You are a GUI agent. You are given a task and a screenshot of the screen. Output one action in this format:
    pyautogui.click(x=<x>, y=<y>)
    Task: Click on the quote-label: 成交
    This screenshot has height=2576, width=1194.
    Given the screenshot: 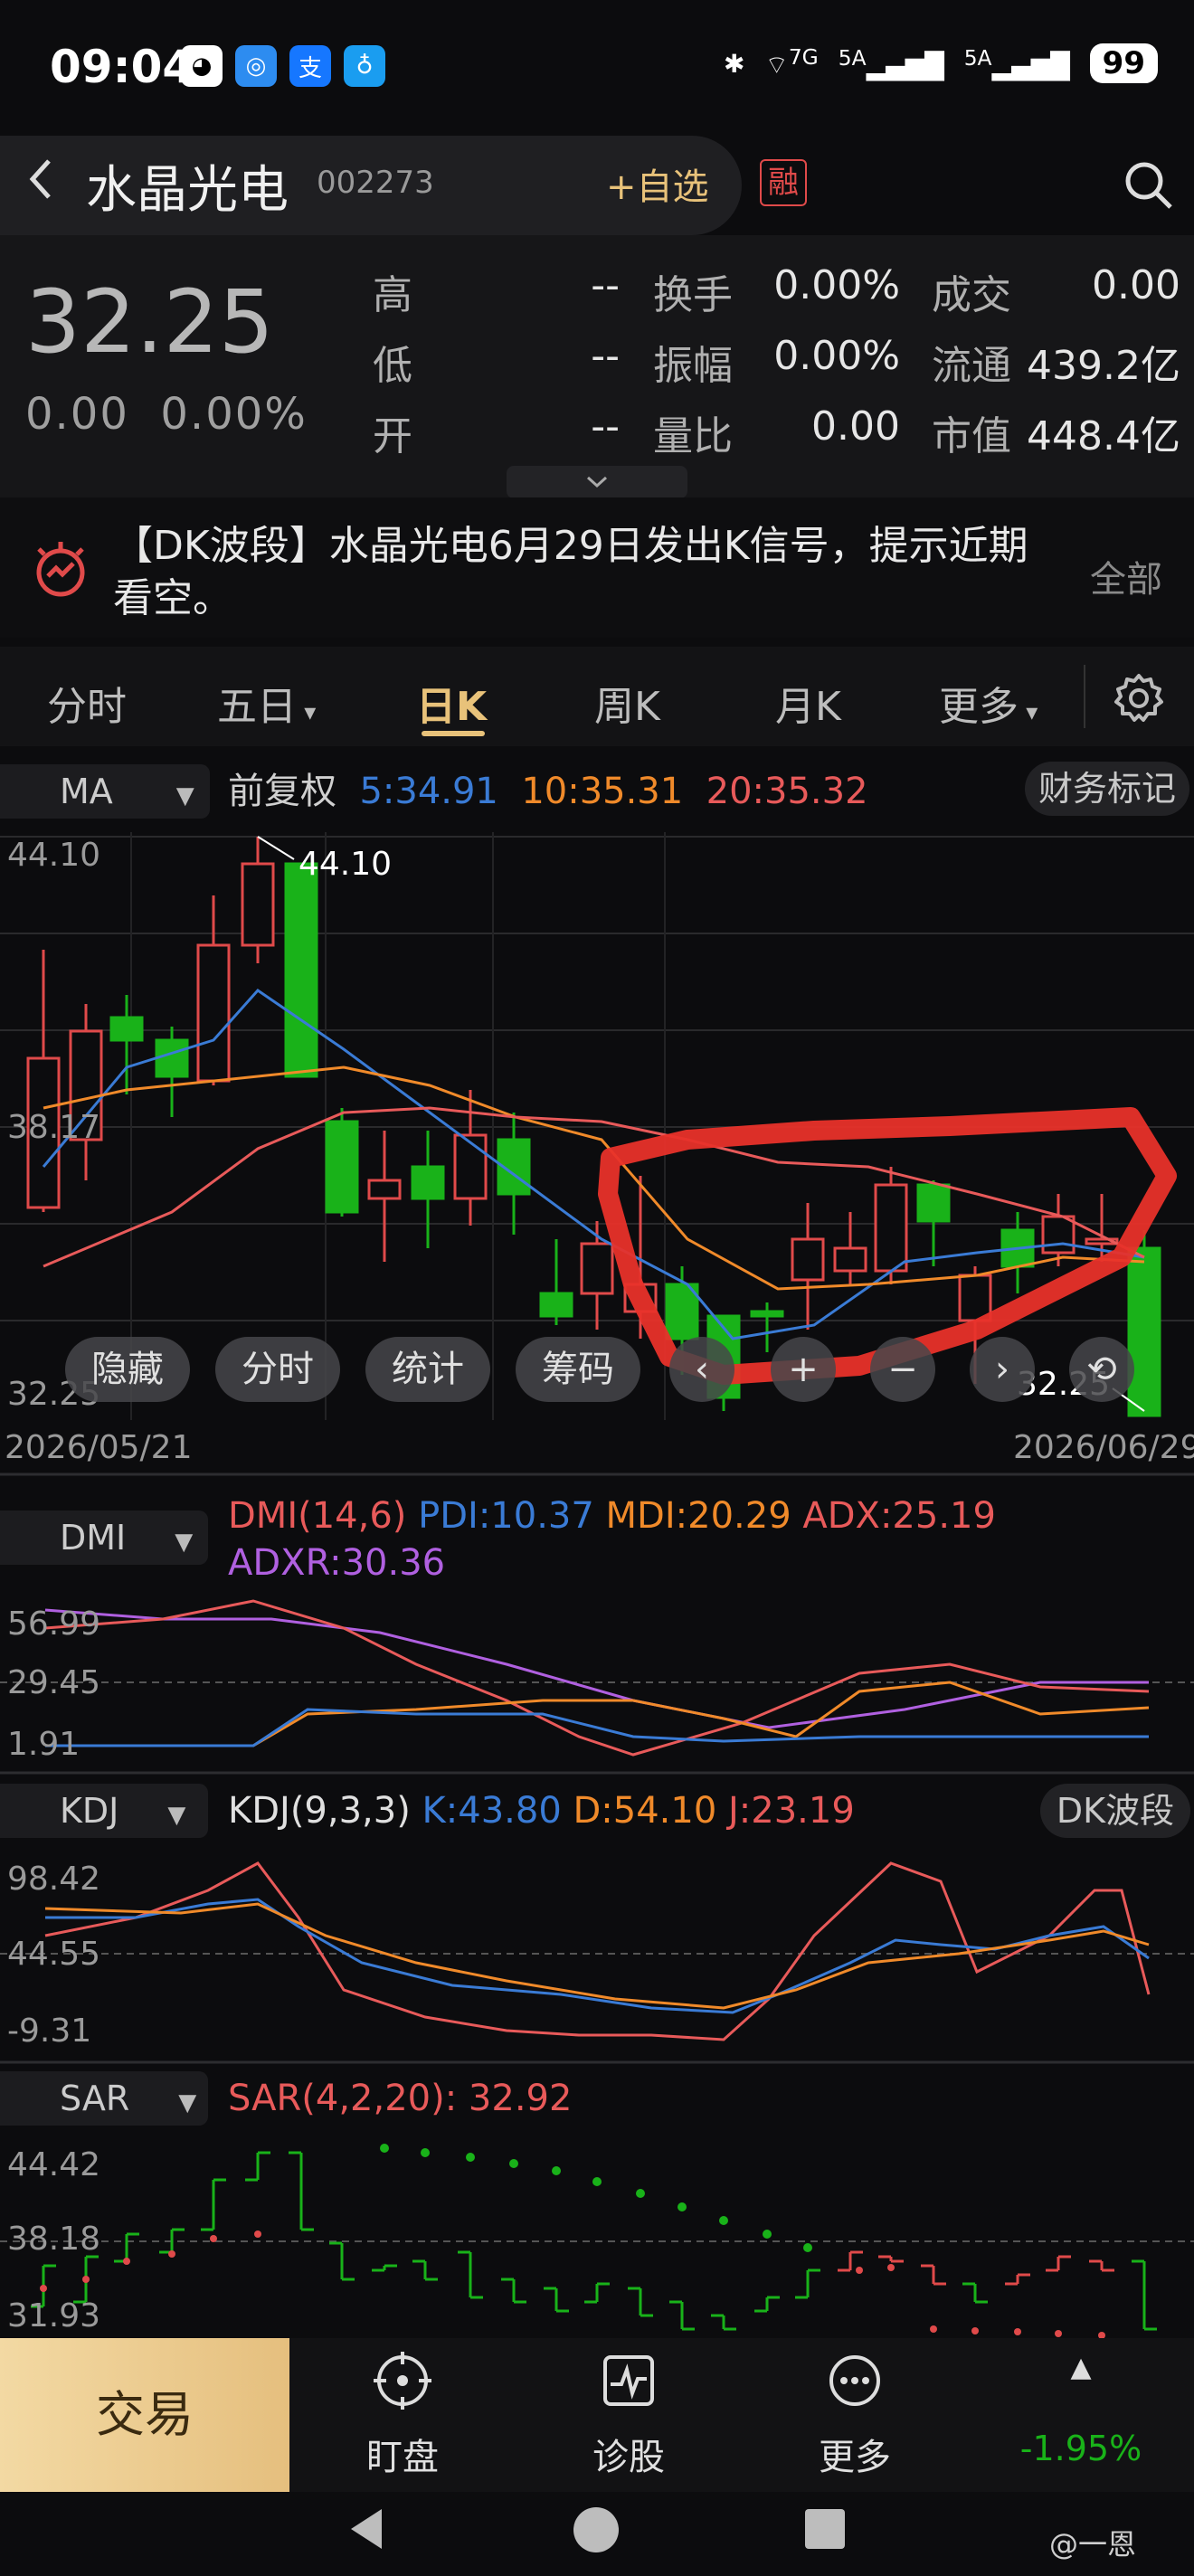 What is the action you would take?
    pyautogui.click(x=971, y=295)
    